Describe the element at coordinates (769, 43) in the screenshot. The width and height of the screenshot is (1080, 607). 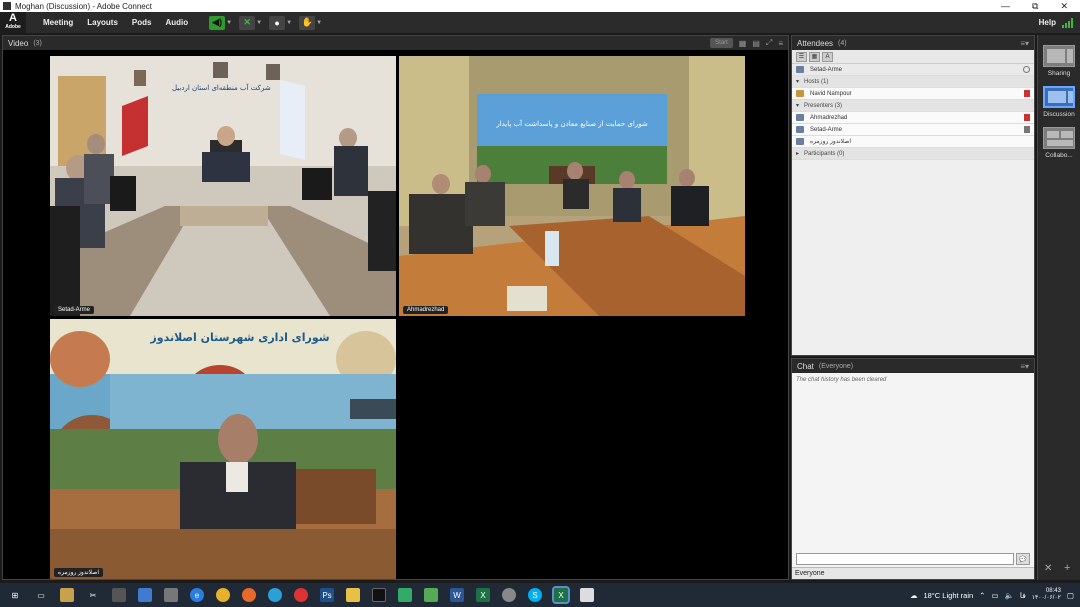
I see `fullscreen-icon: ⤢` at that location.